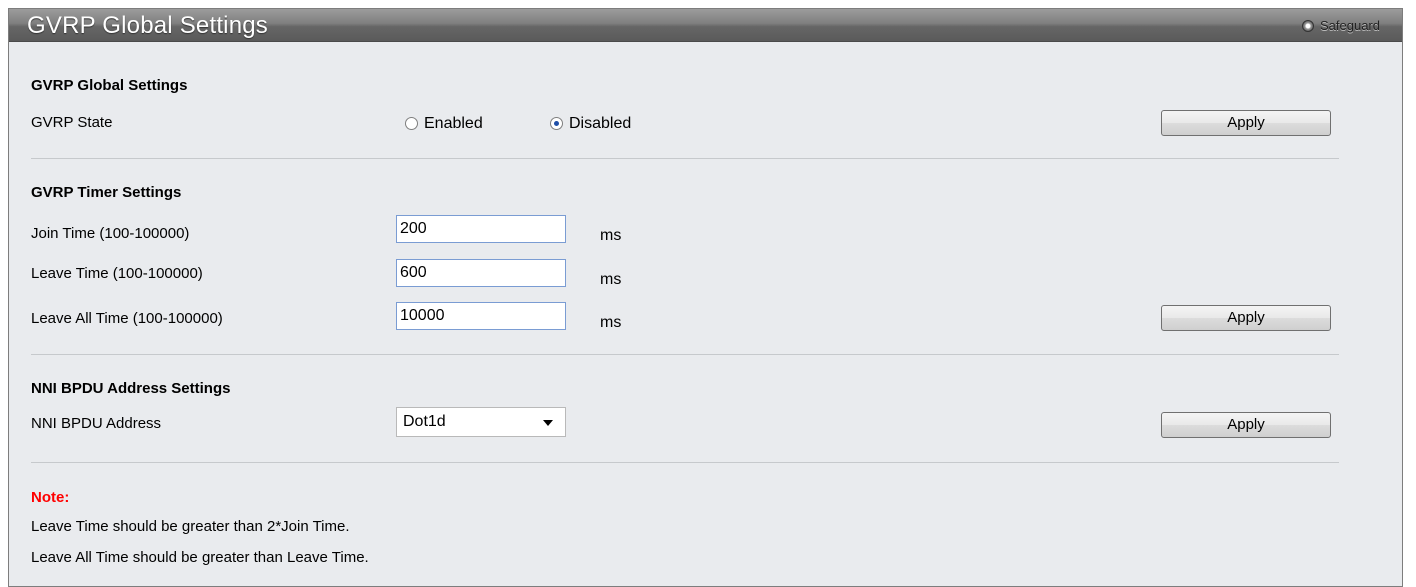 The width and height of the screenshot is (1416, 587). I want to click on safeguard-icon, so click(1308, 25).